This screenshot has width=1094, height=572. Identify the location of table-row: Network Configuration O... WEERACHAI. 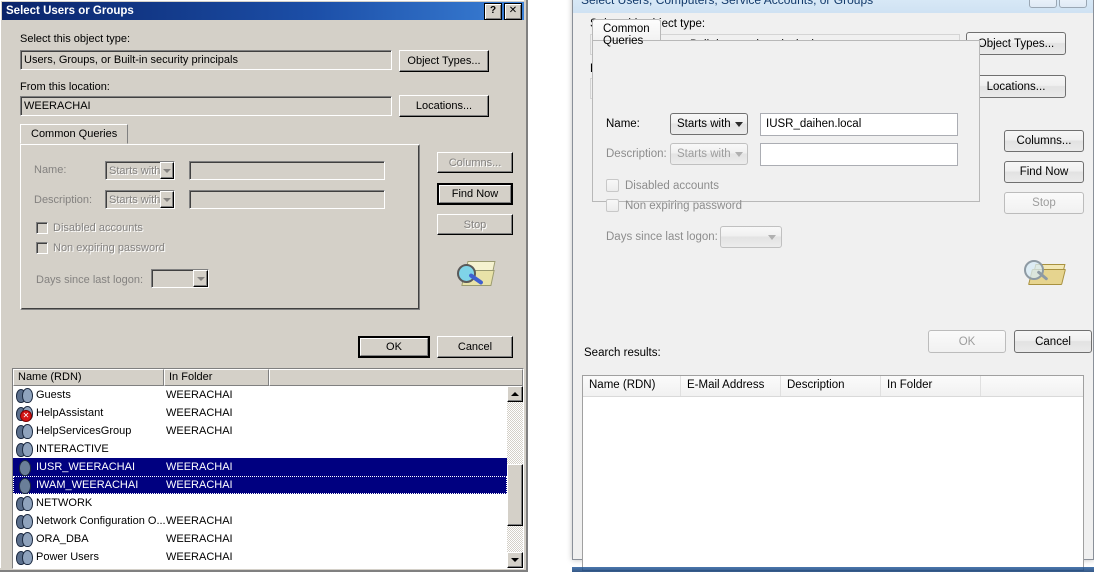
(260, 521).